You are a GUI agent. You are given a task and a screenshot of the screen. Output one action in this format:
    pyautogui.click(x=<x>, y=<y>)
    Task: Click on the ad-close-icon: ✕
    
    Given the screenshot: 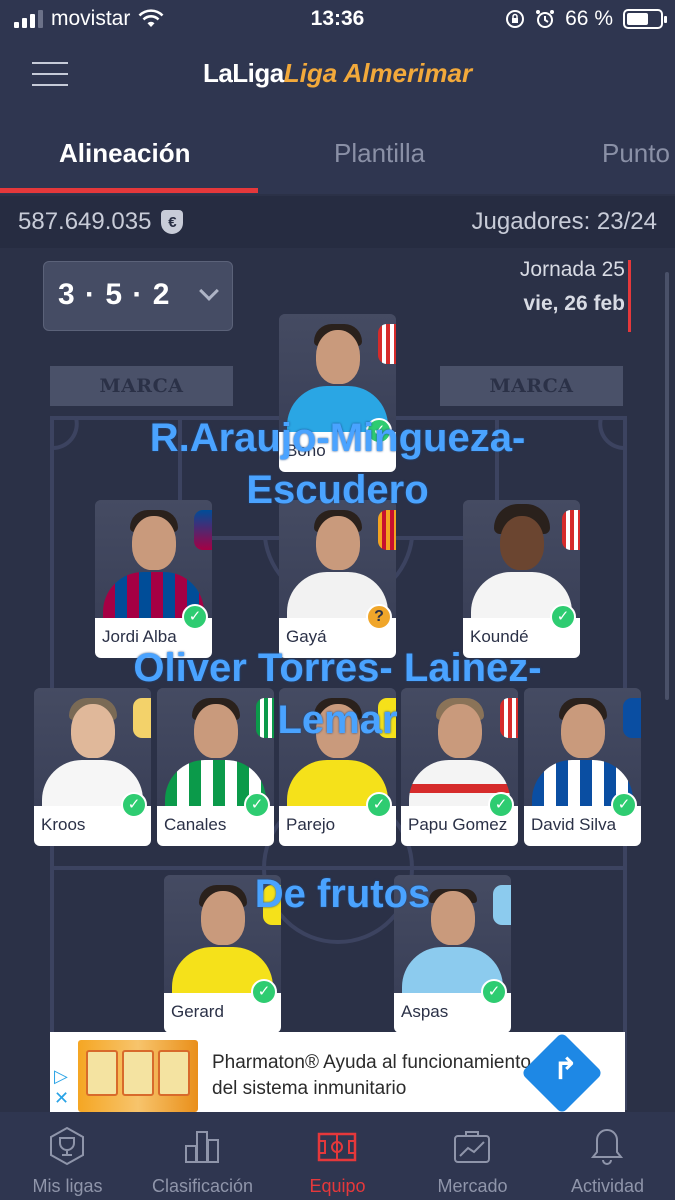 What is the action you would take?
    pyautogui.click(x=61, y=1098)
    